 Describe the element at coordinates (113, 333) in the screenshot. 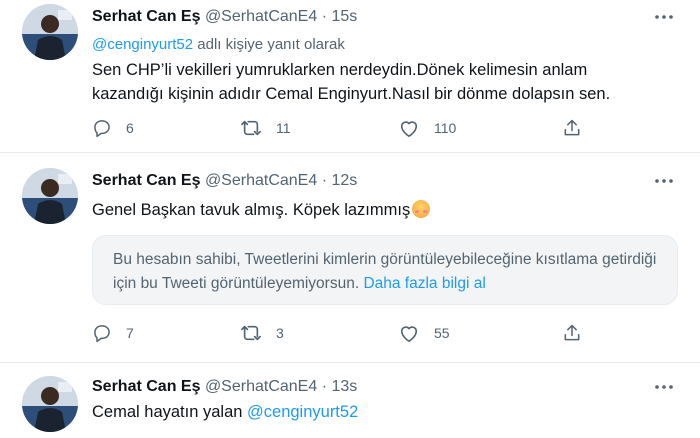

I see `reply-button: 7` at that location.